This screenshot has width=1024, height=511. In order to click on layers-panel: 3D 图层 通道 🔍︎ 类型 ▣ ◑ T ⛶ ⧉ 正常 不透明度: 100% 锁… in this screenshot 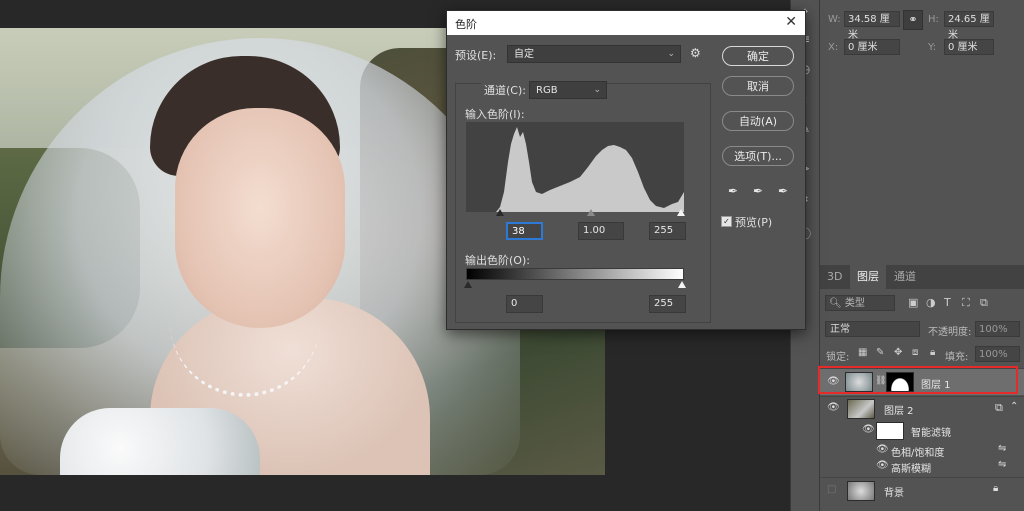, I will do `click(921, 388)`.